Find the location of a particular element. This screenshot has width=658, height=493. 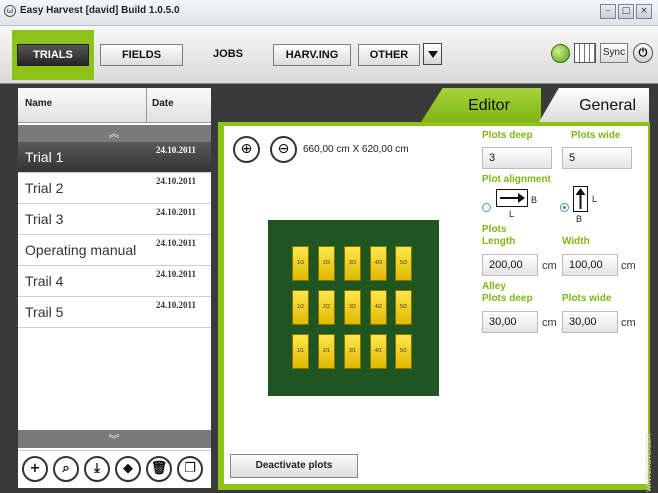

chevron-down-icon: ︾ is located at coordinates (114, 439).